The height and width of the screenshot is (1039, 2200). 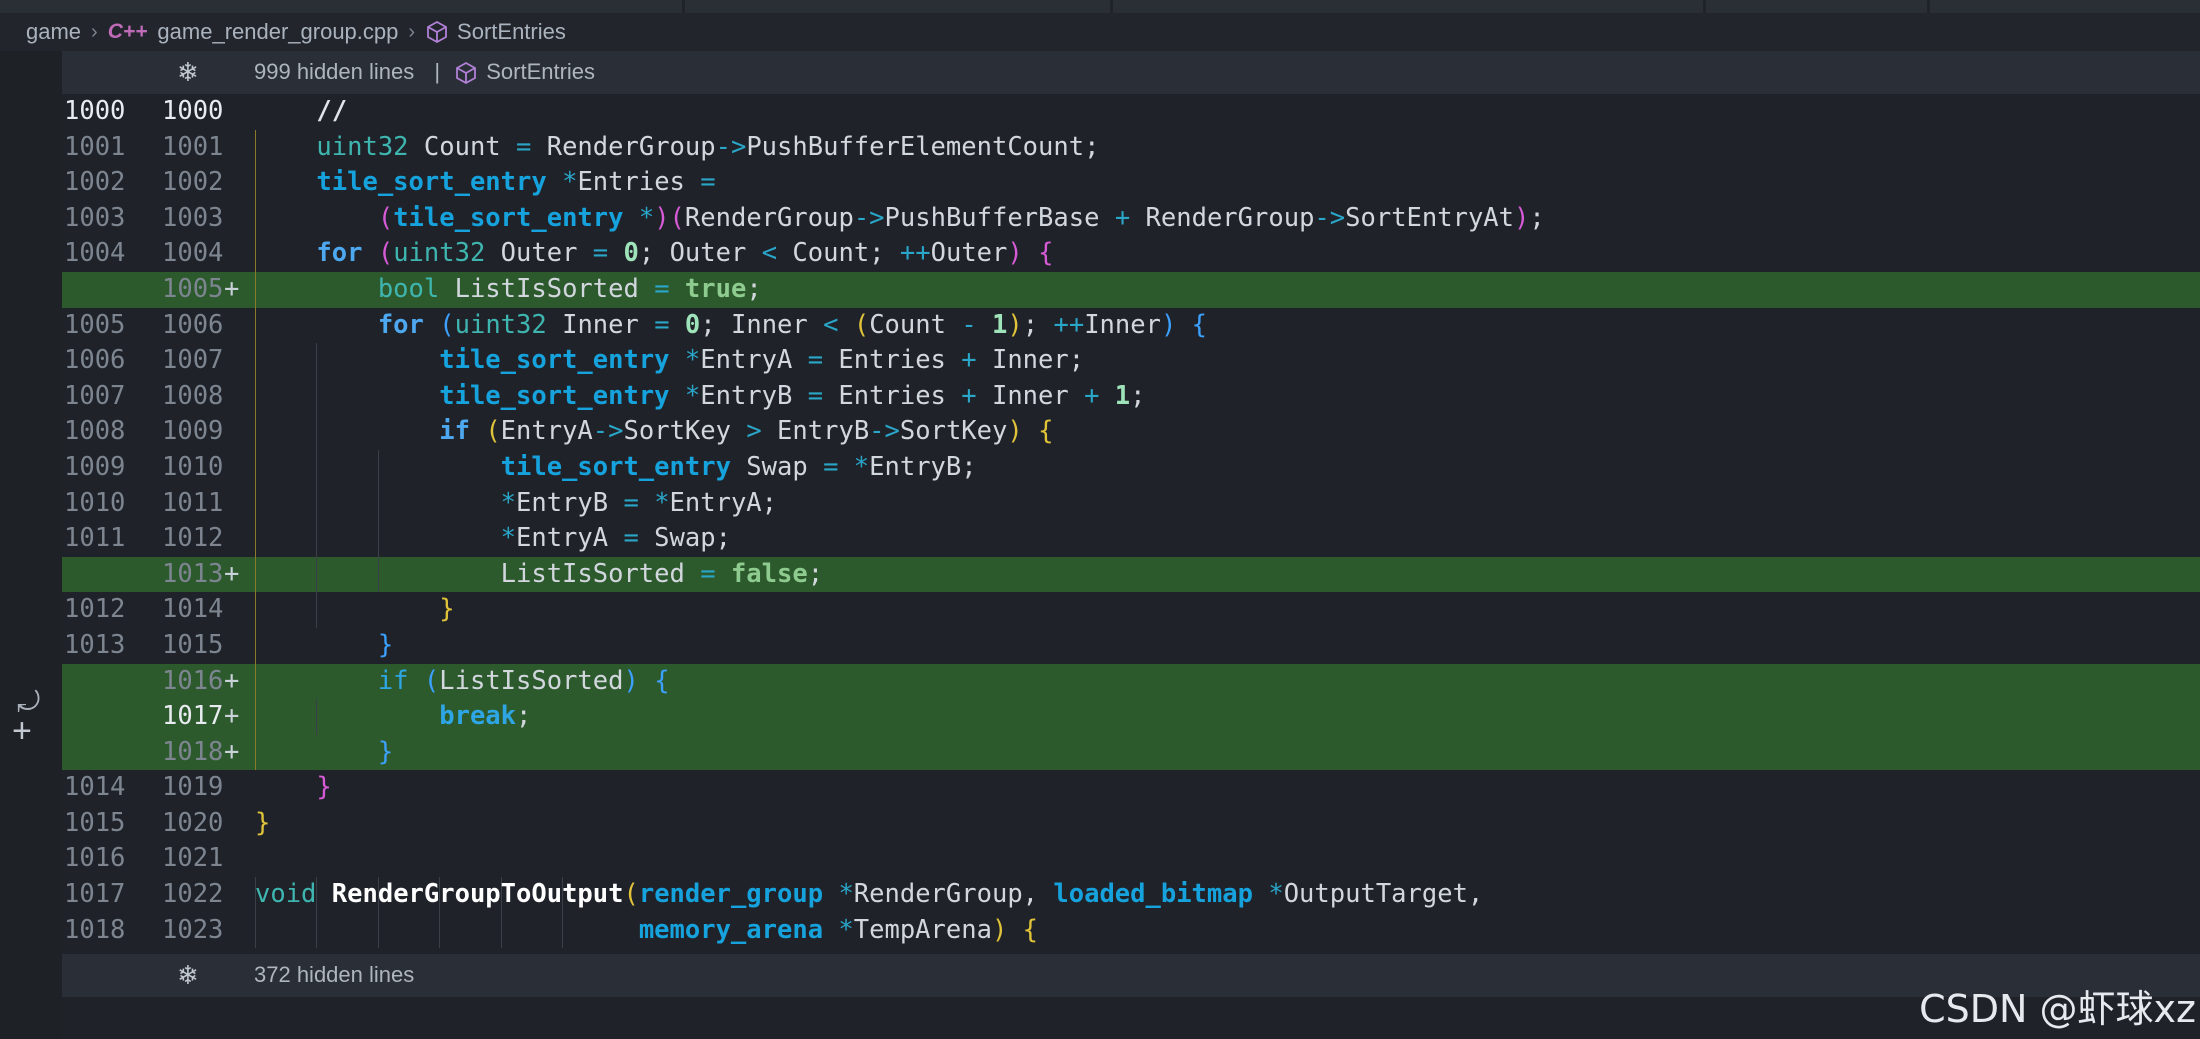 What do you see at coordinates (193, 217) in the screenshot?
I see `modified-line-number: 1003` at bounding box center [193, 217].